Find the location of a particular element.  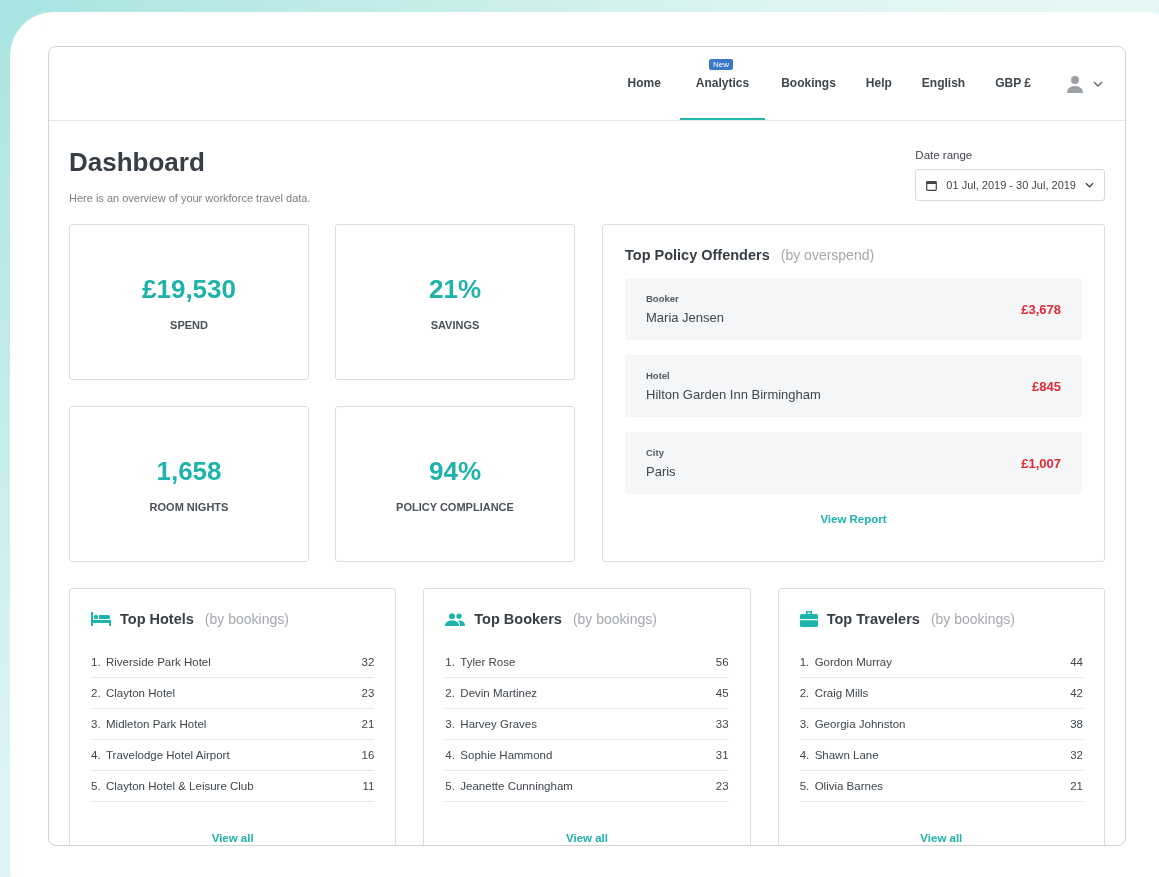

ranking-name: Clayton Hotel is located at coordinates (141, 693).